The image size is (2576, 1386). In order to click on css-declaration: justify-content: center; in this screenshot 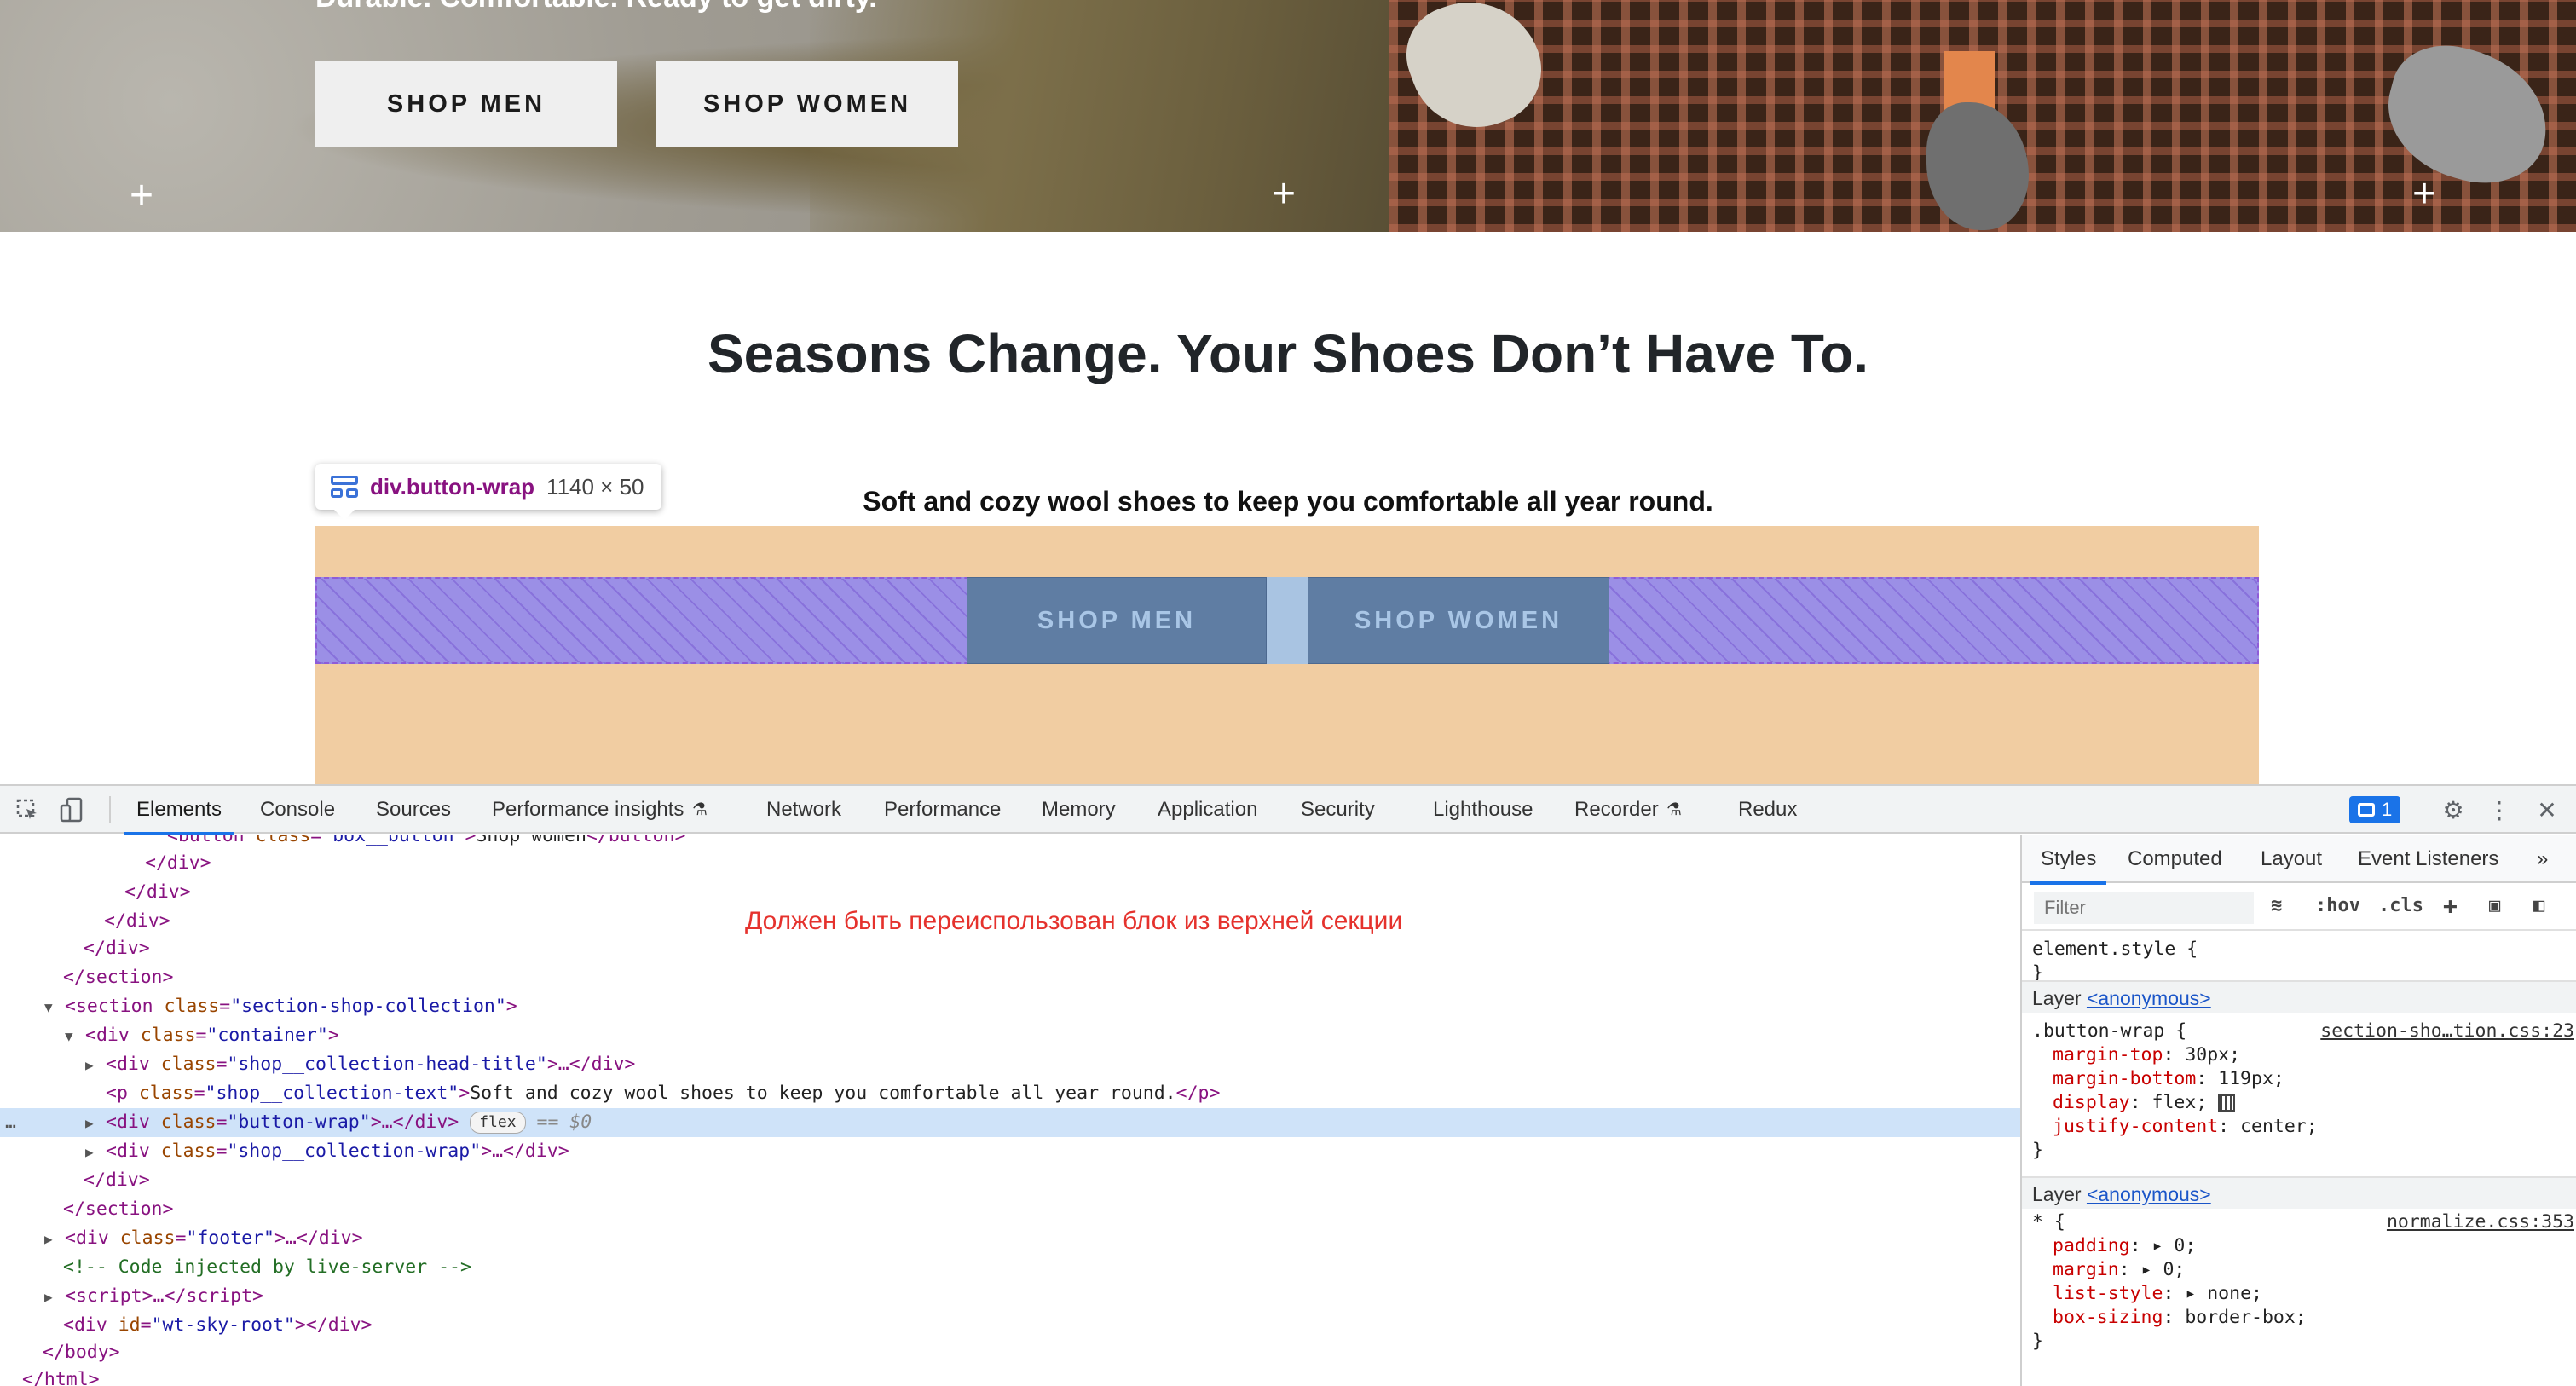, I will do `click(2185, 1127)`.